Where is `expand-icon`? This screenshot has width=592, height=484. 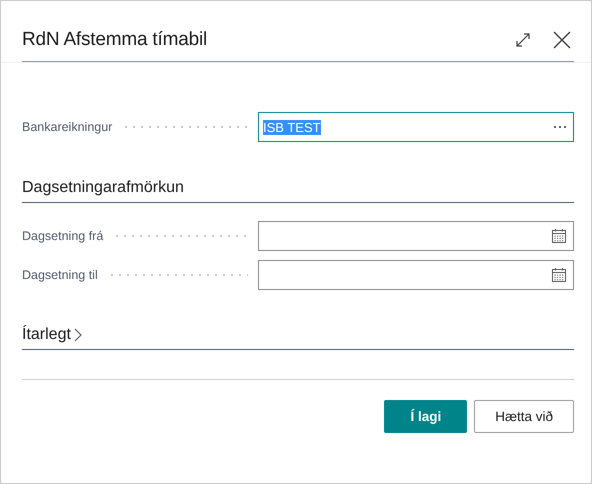 expand-icon is located at coordinates (523, 40).